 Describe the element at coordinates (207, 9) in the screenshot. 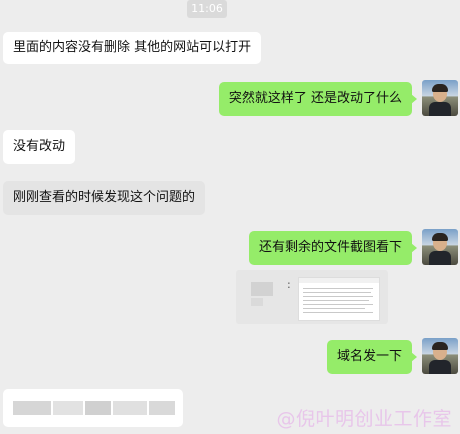

I see `timestamp: 11:06` at that location.